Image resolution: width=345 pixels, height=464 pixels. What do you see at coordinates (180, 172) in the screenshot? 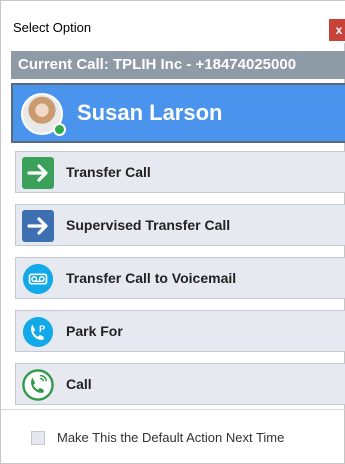
I see `option-transfer-call: Transfer Call` at bounding box center [180, 172].